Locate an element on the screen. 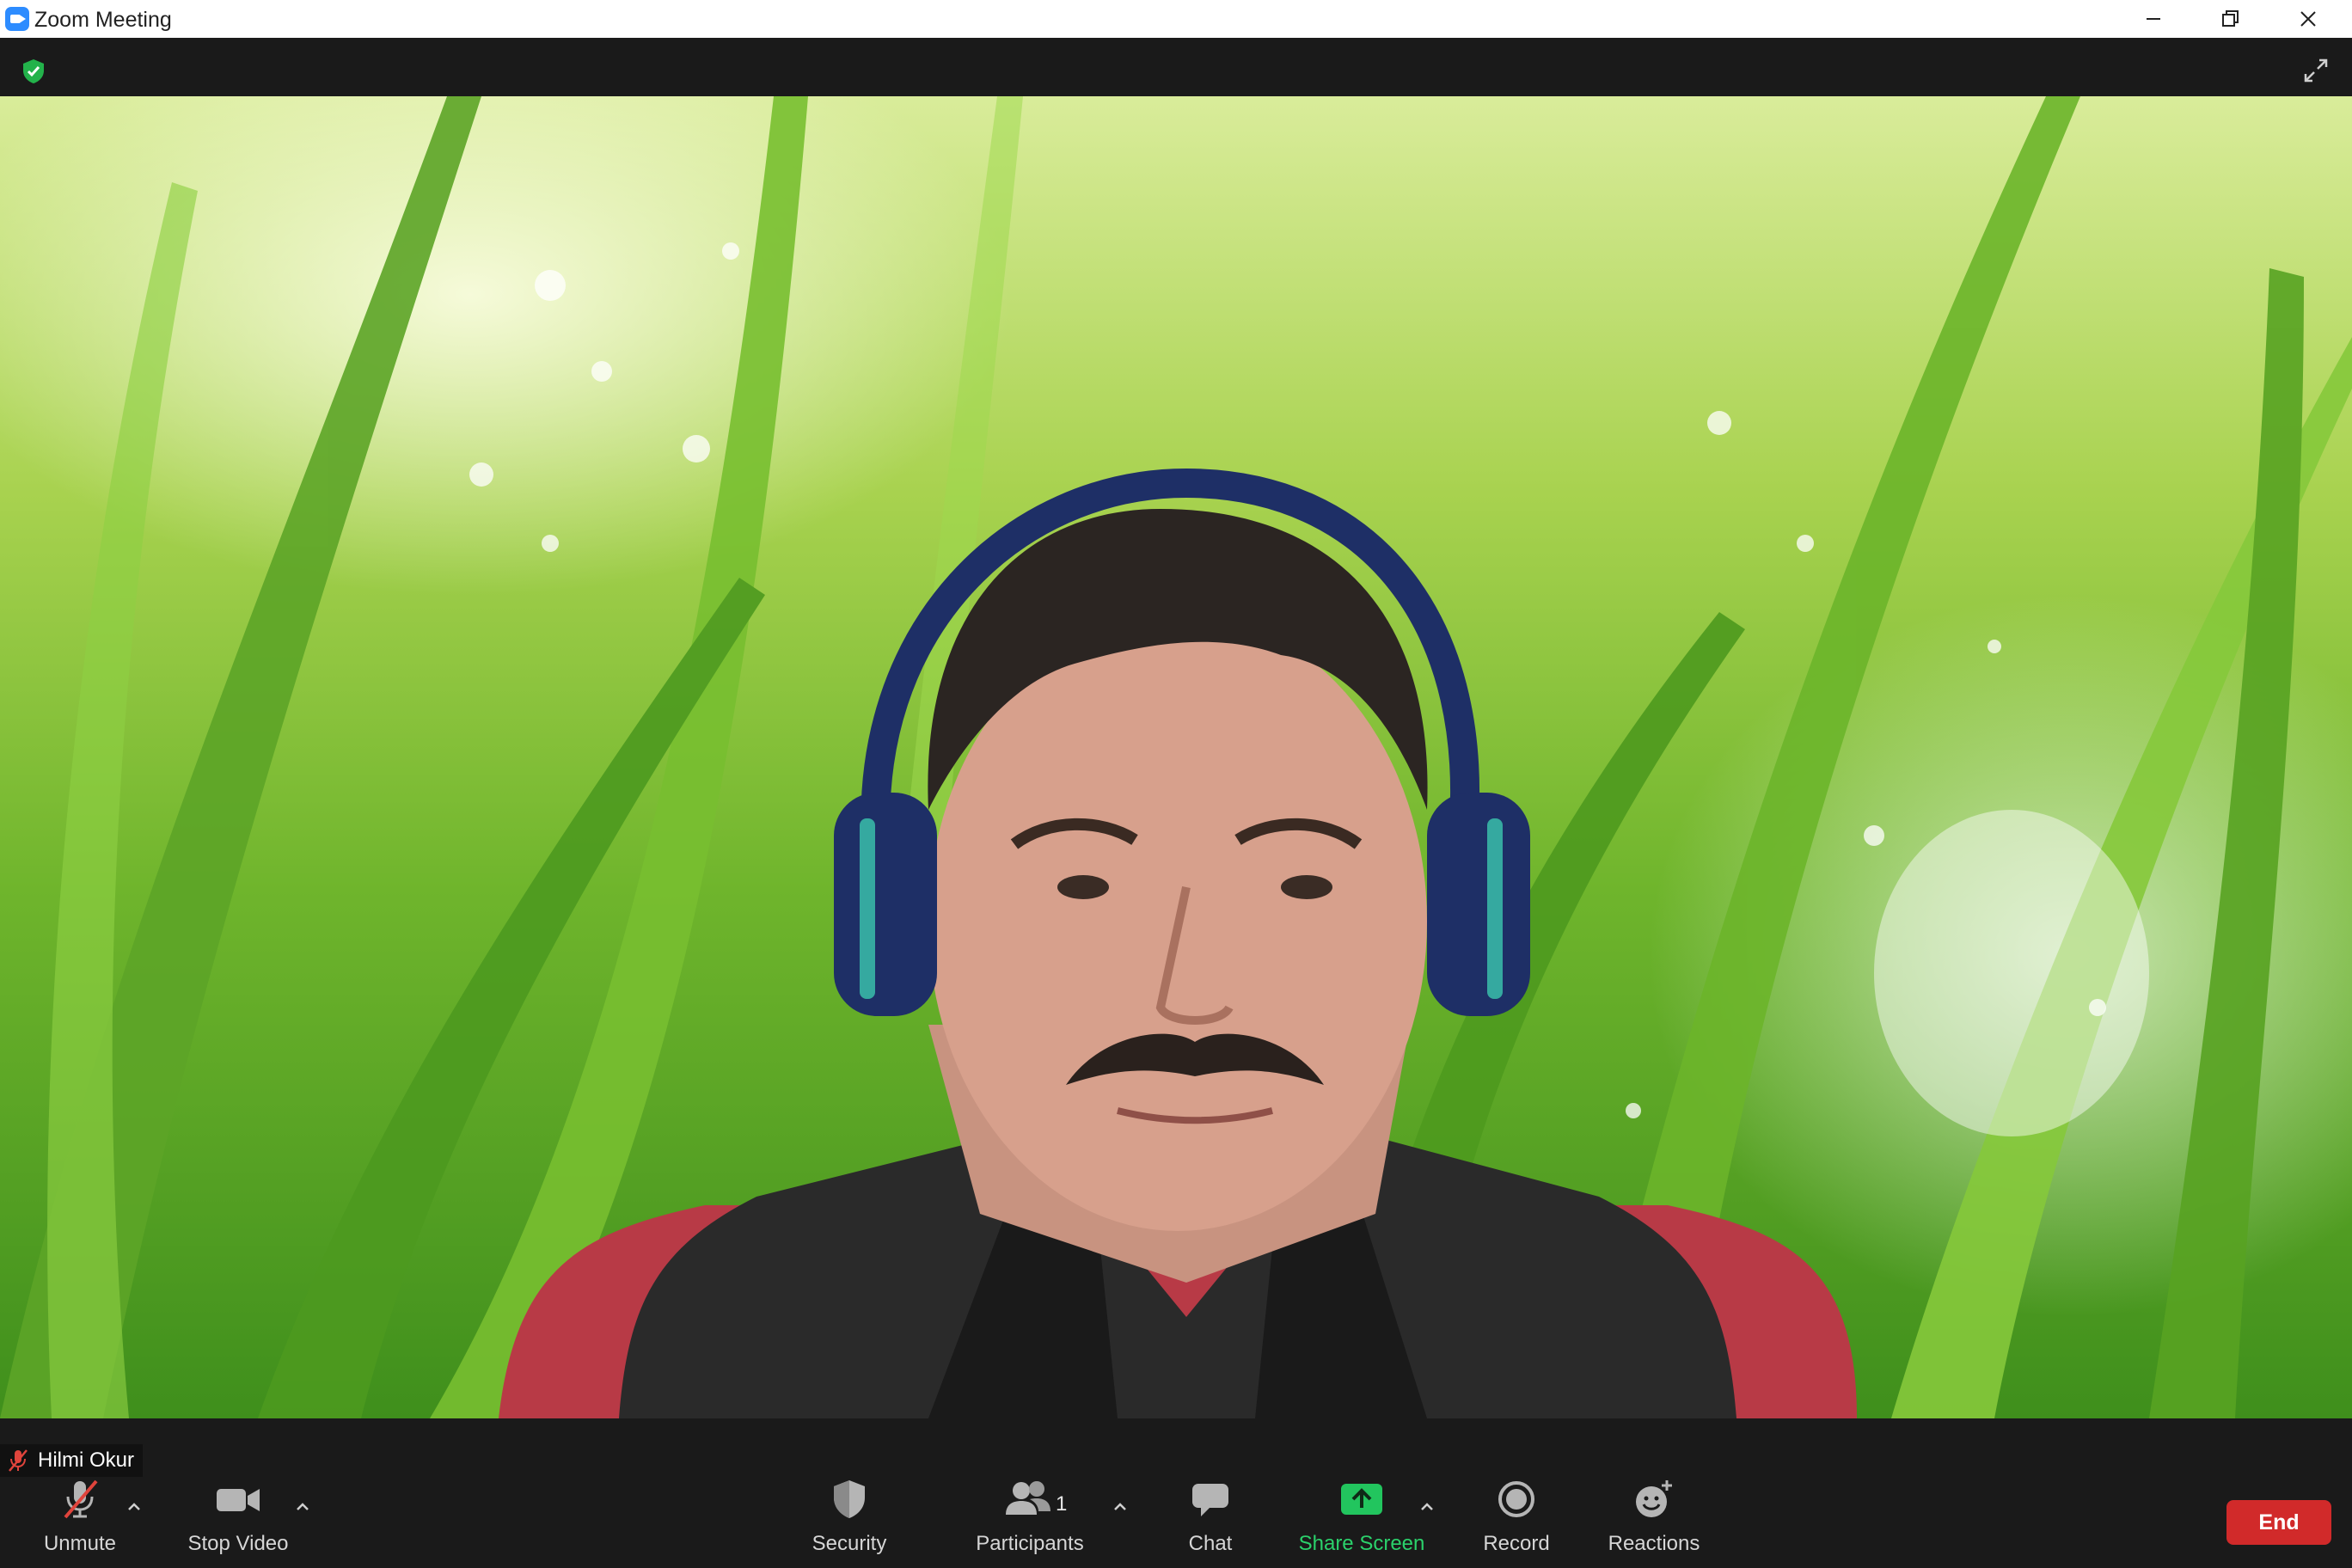 This screenshot has width=2352, height=1568. restore-button is located at coordinates (2230, 19).